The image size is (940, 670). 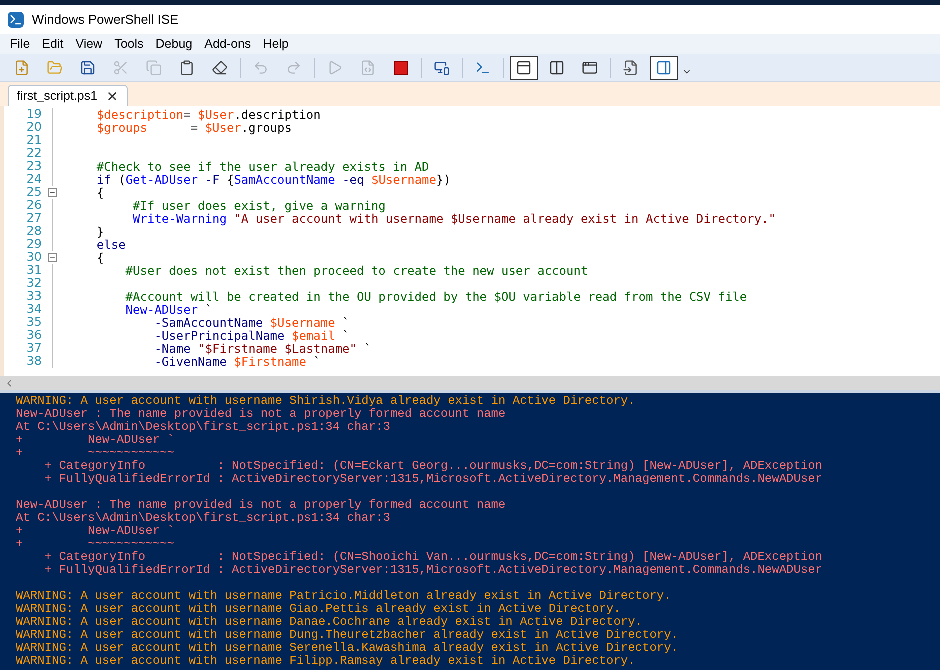 I want to click on horizontal-scrollbar, so click(x=470, y=384).